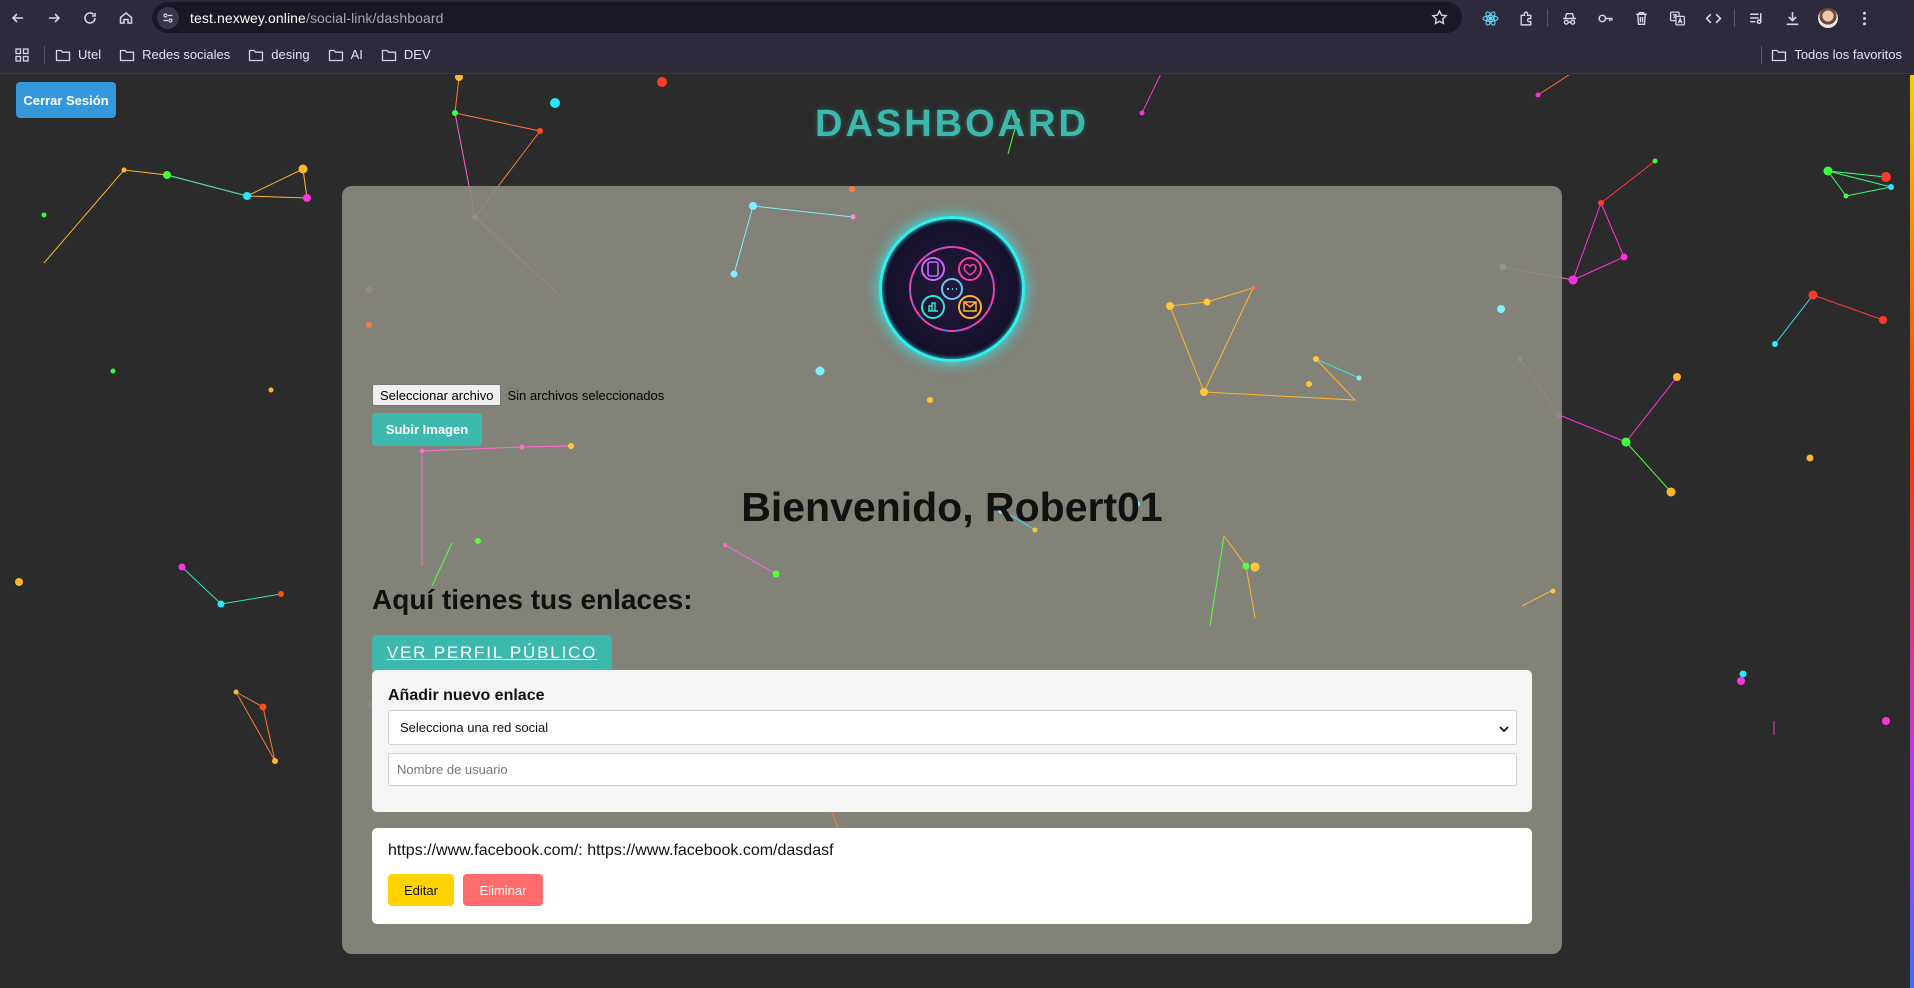 The image size is (1914, 988). I want to click on choose-file-button: Seleccionar archivo, so click(437, 395).